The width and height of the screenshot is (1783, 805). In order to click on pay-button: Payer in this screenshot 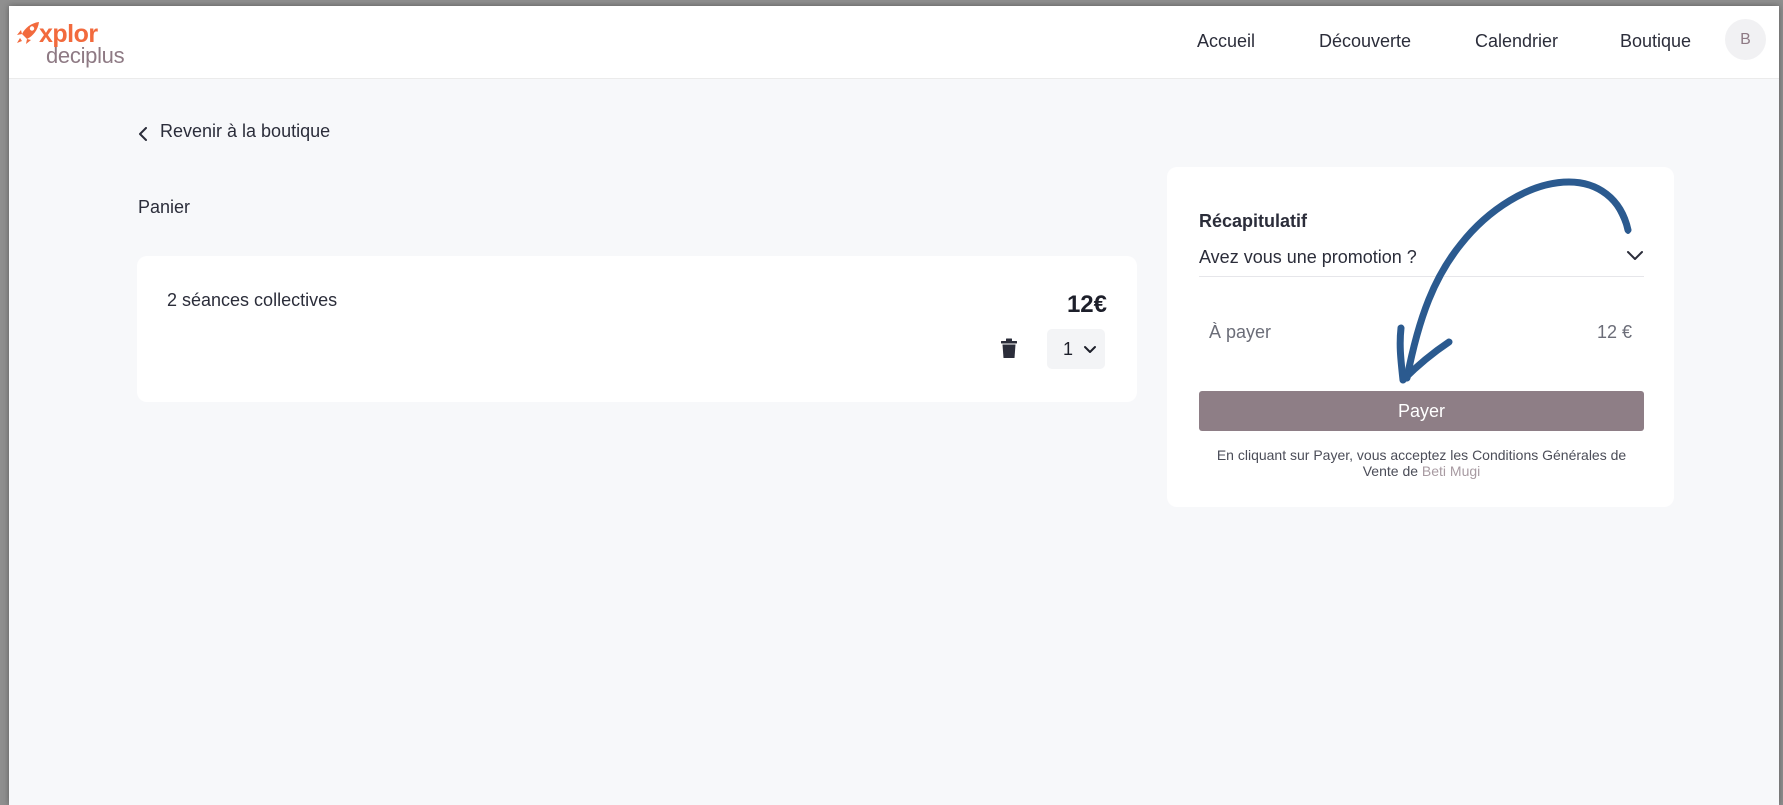, I will do `click(1421, 411)`.